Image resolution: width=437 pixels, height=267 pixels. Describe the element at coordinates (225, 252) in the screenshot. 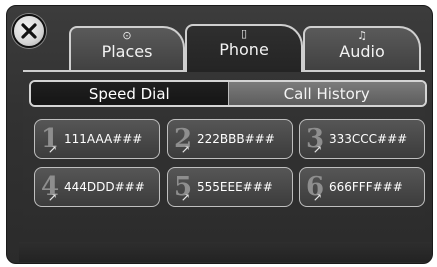

I see `bottom-bar` at that location.